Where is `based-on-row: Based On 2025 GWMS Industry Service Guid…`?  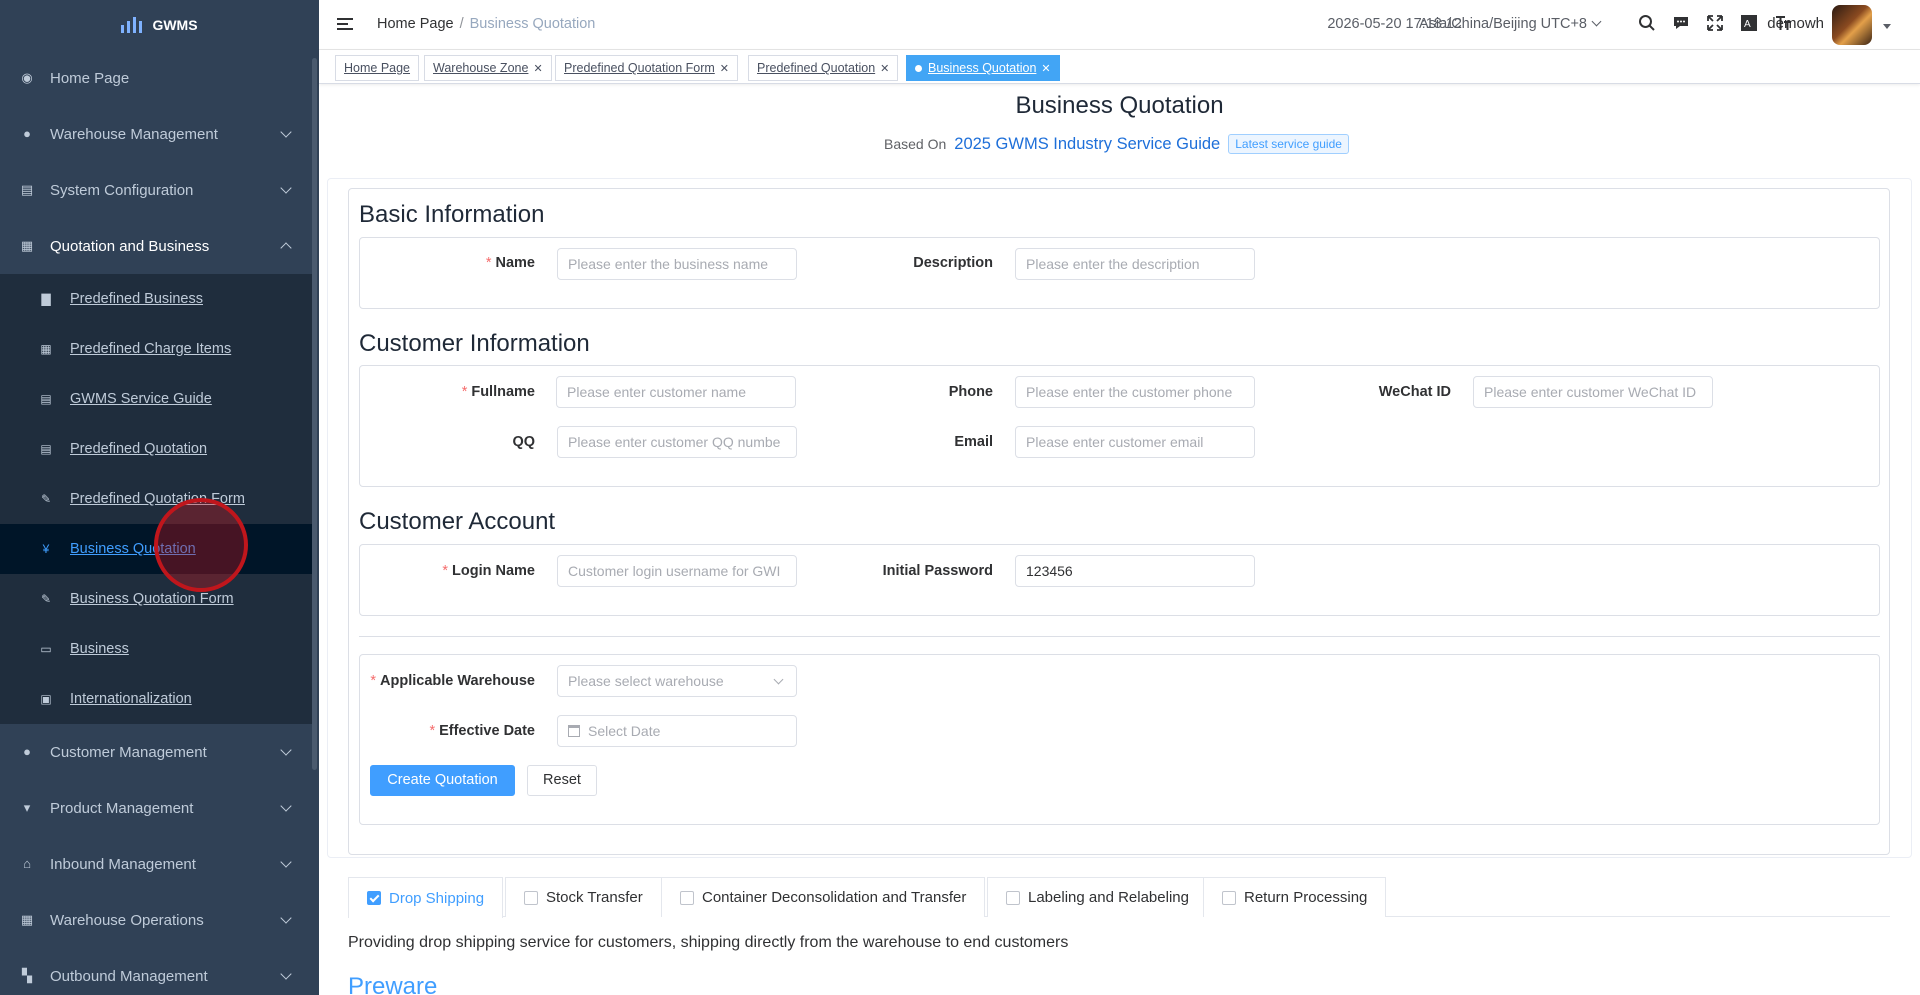
based-on-row: Based On 2025 GWMS Industry Service Guid… is located at coordinates (1116, 144).